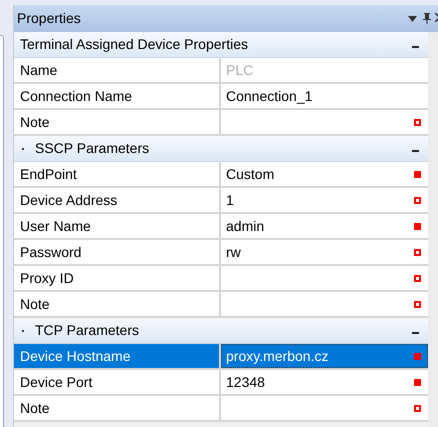 The width and height of the screenshot is (438, 427). Describe the element at coordinates (75, 356) in the screenshot. I see `property-name: Device Hostname` at that location.